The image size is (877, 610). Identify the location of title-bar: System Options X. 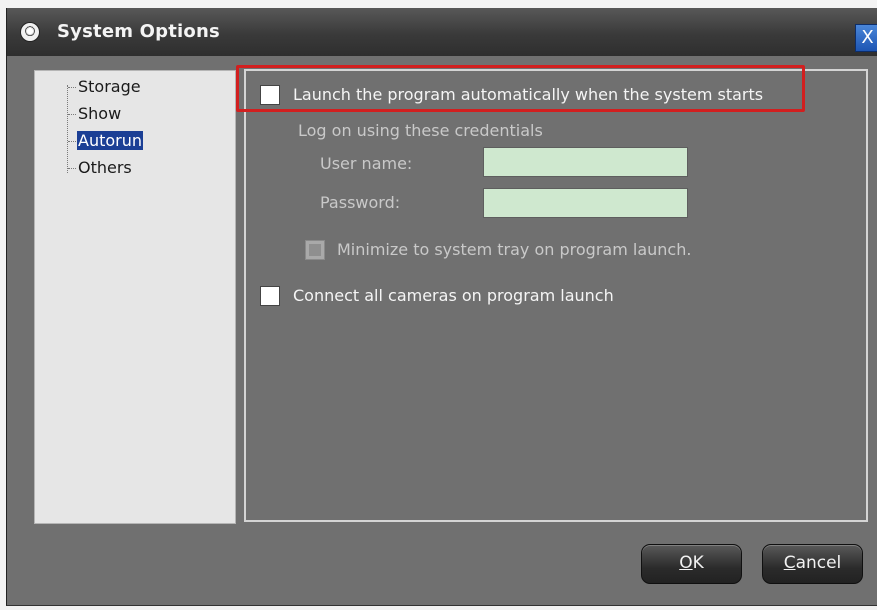
(442, 32).